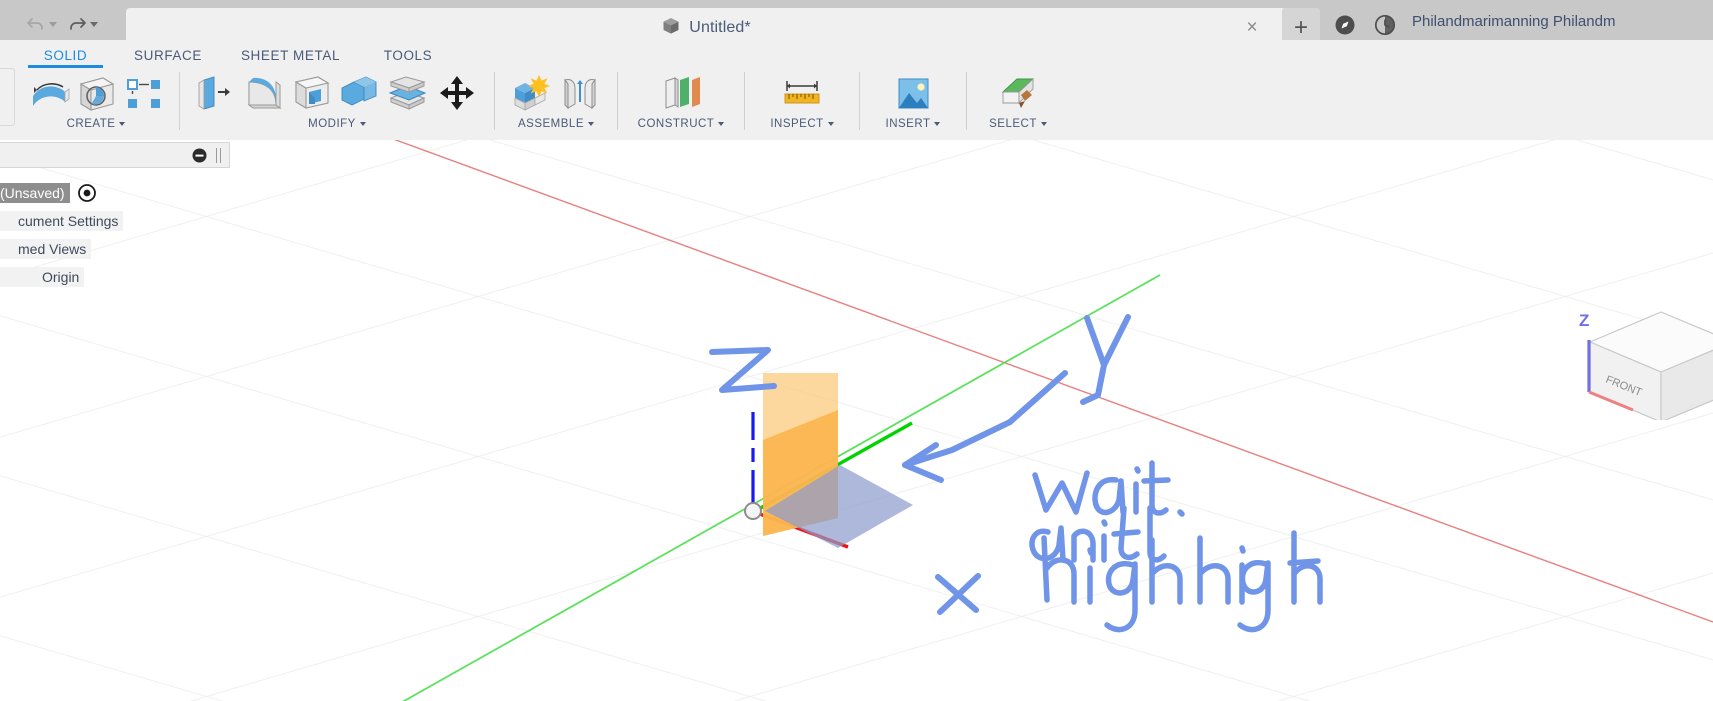  I want to click on tree-item-label: Origin, so click(42, 277).